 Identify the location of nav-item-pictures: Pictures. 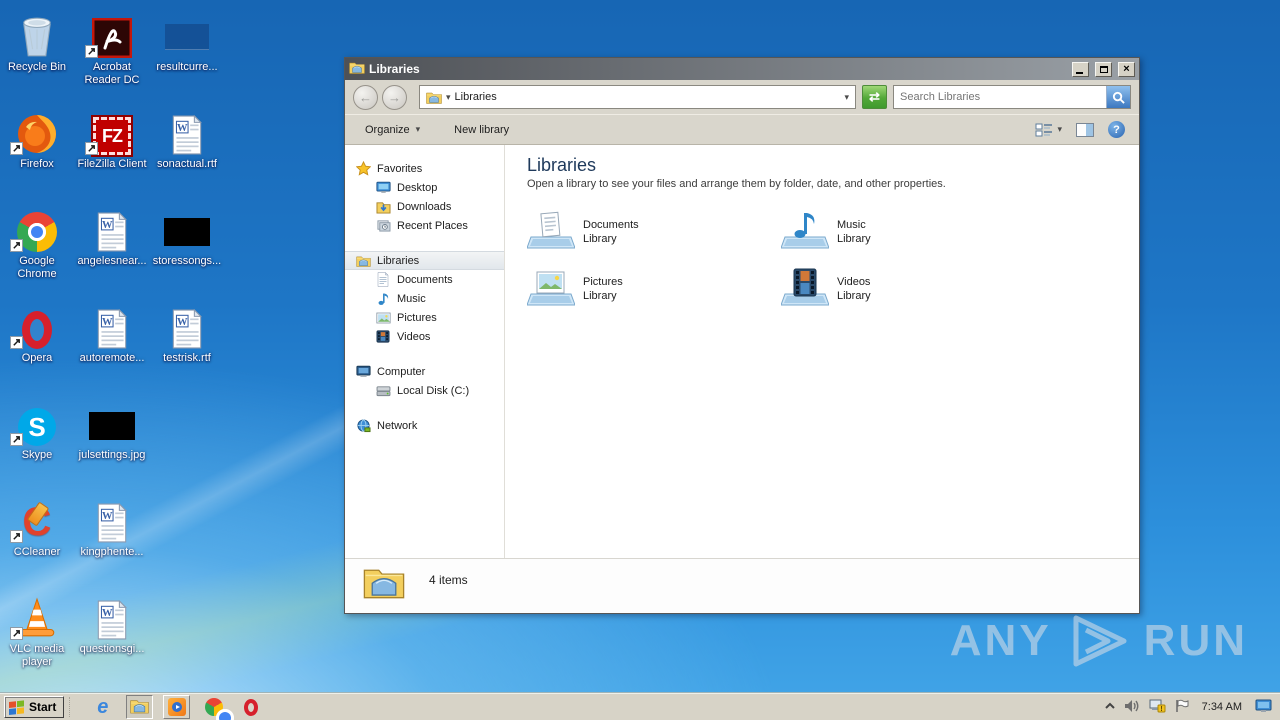
(424, 317).